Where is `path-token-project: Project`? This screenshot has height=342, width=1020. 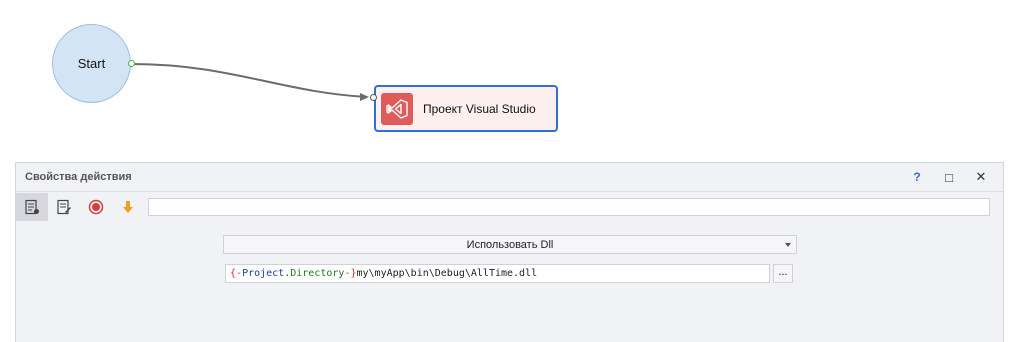 path-token-project: Project is located at coordinates (263, 273).